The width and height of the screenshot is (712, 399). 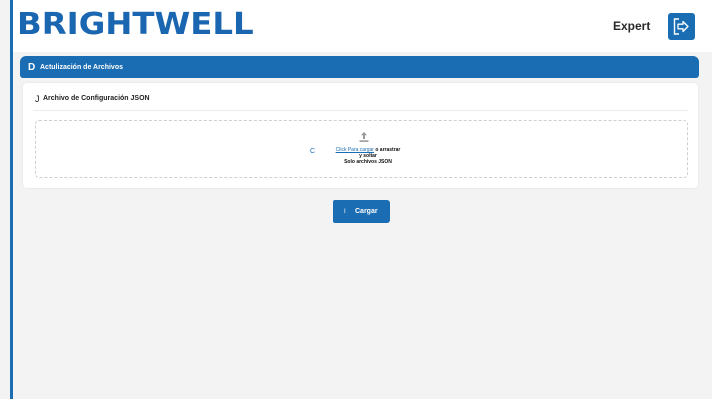 I want to click on dropzone-hint: Solo archivos JSON, so click(x=368, y=162).